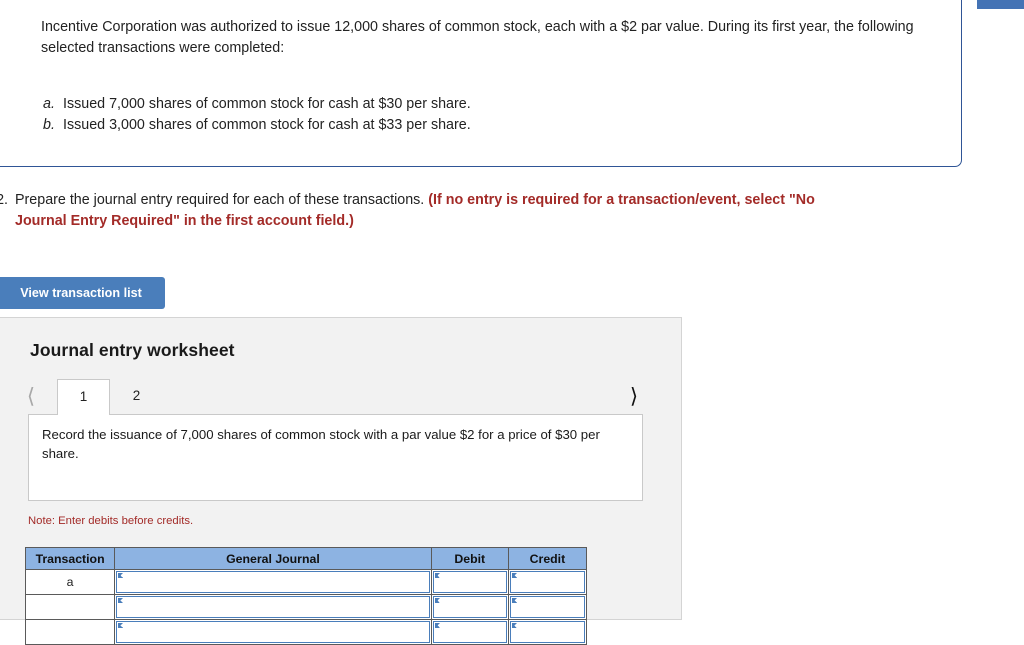  I want to click on view-transaction-list-button: View transaction list, so click(82, 293).